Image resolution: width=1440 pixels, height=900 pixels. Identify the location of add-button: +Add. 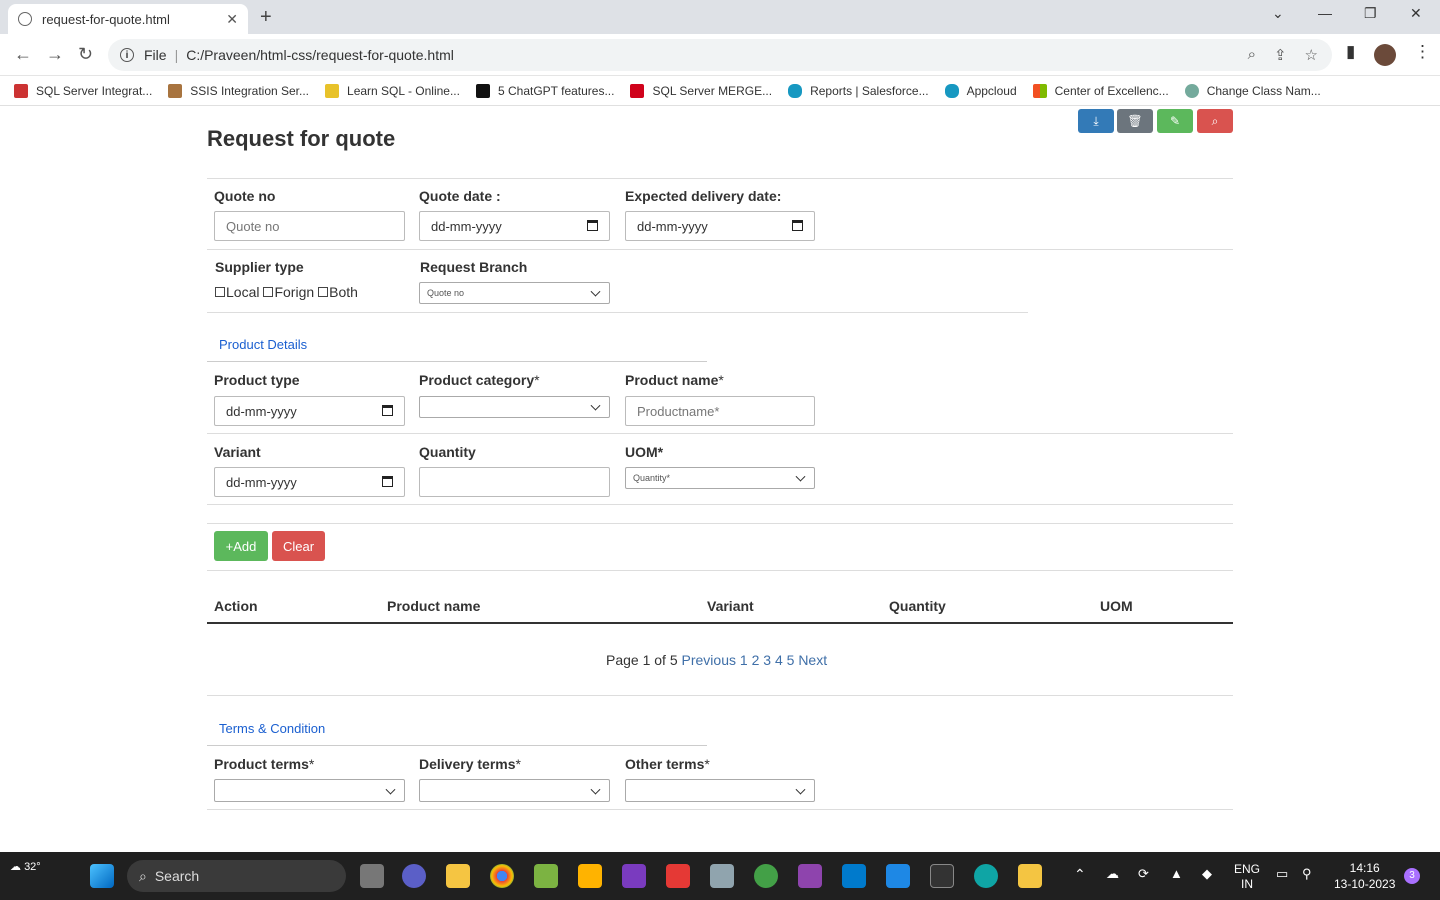
(241, 546).